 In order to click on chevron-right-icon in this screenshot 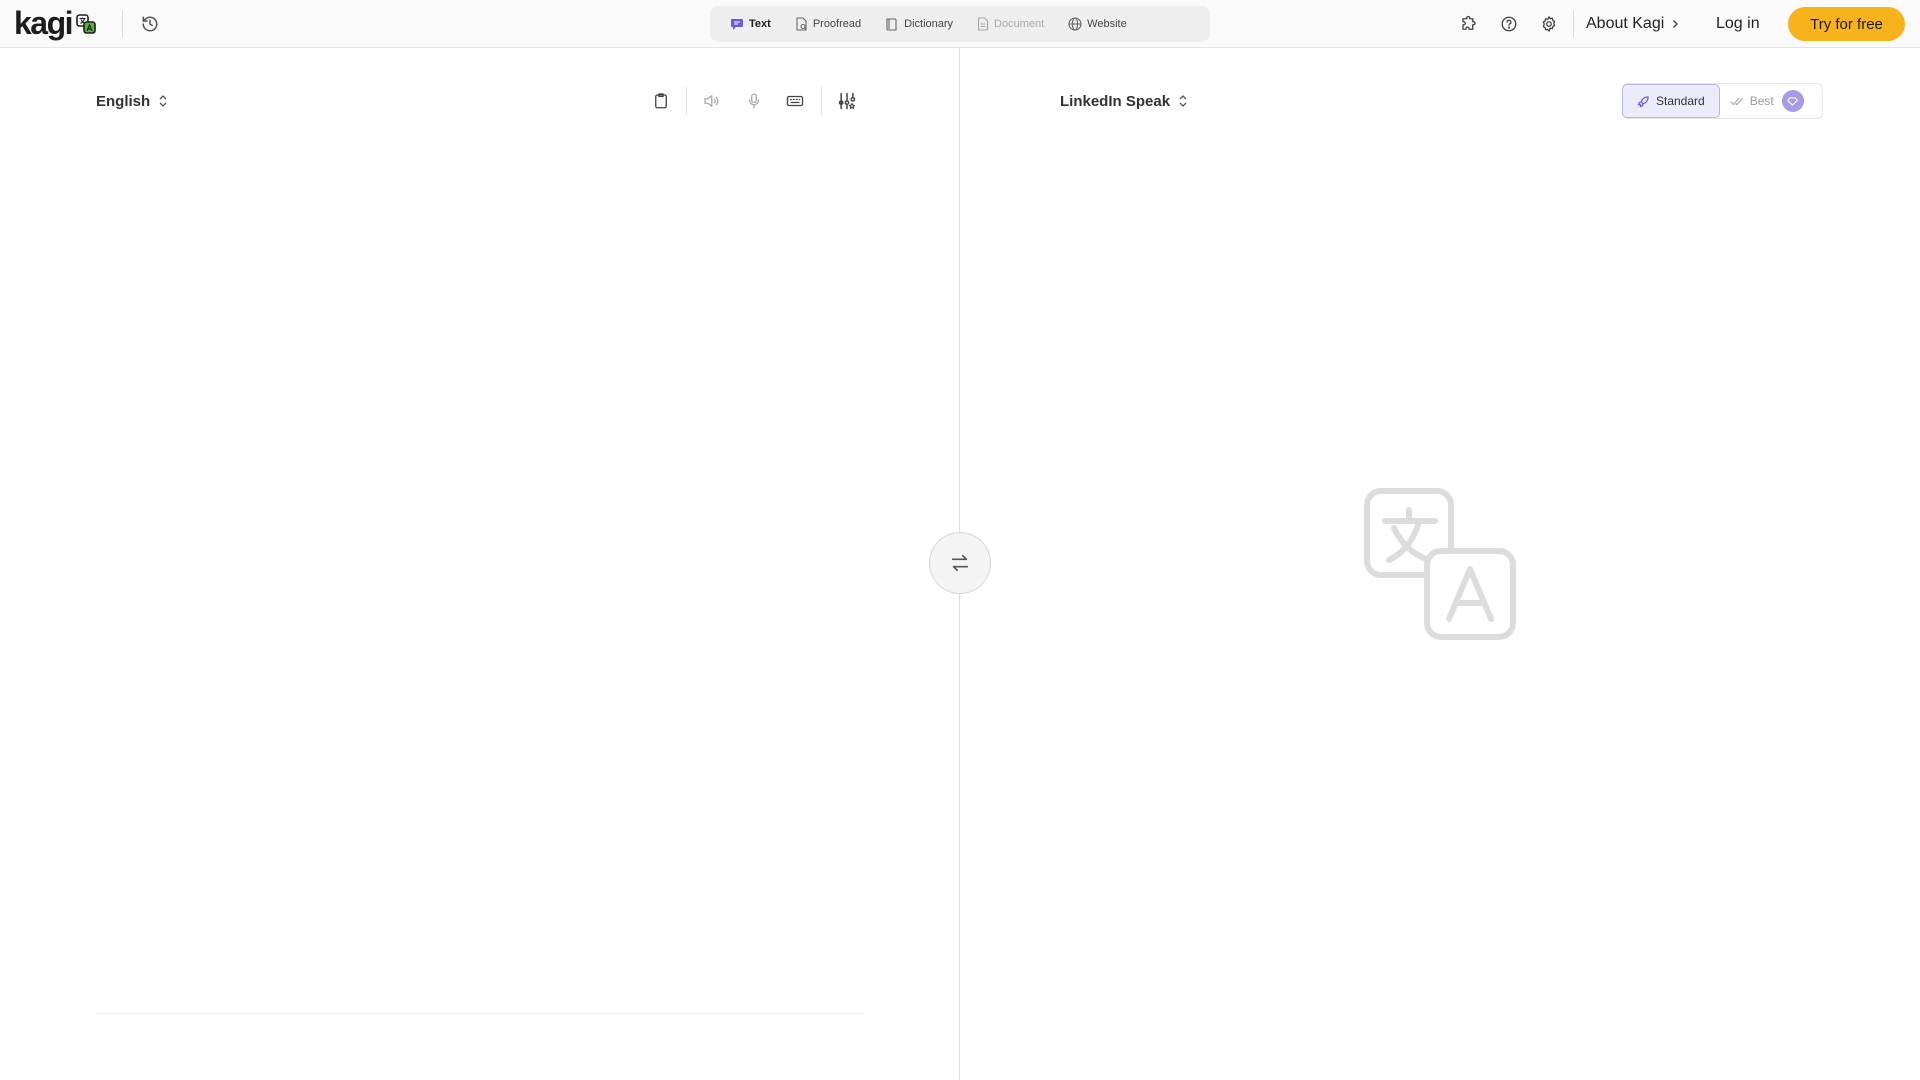, I will do `click(1676, 24)`.